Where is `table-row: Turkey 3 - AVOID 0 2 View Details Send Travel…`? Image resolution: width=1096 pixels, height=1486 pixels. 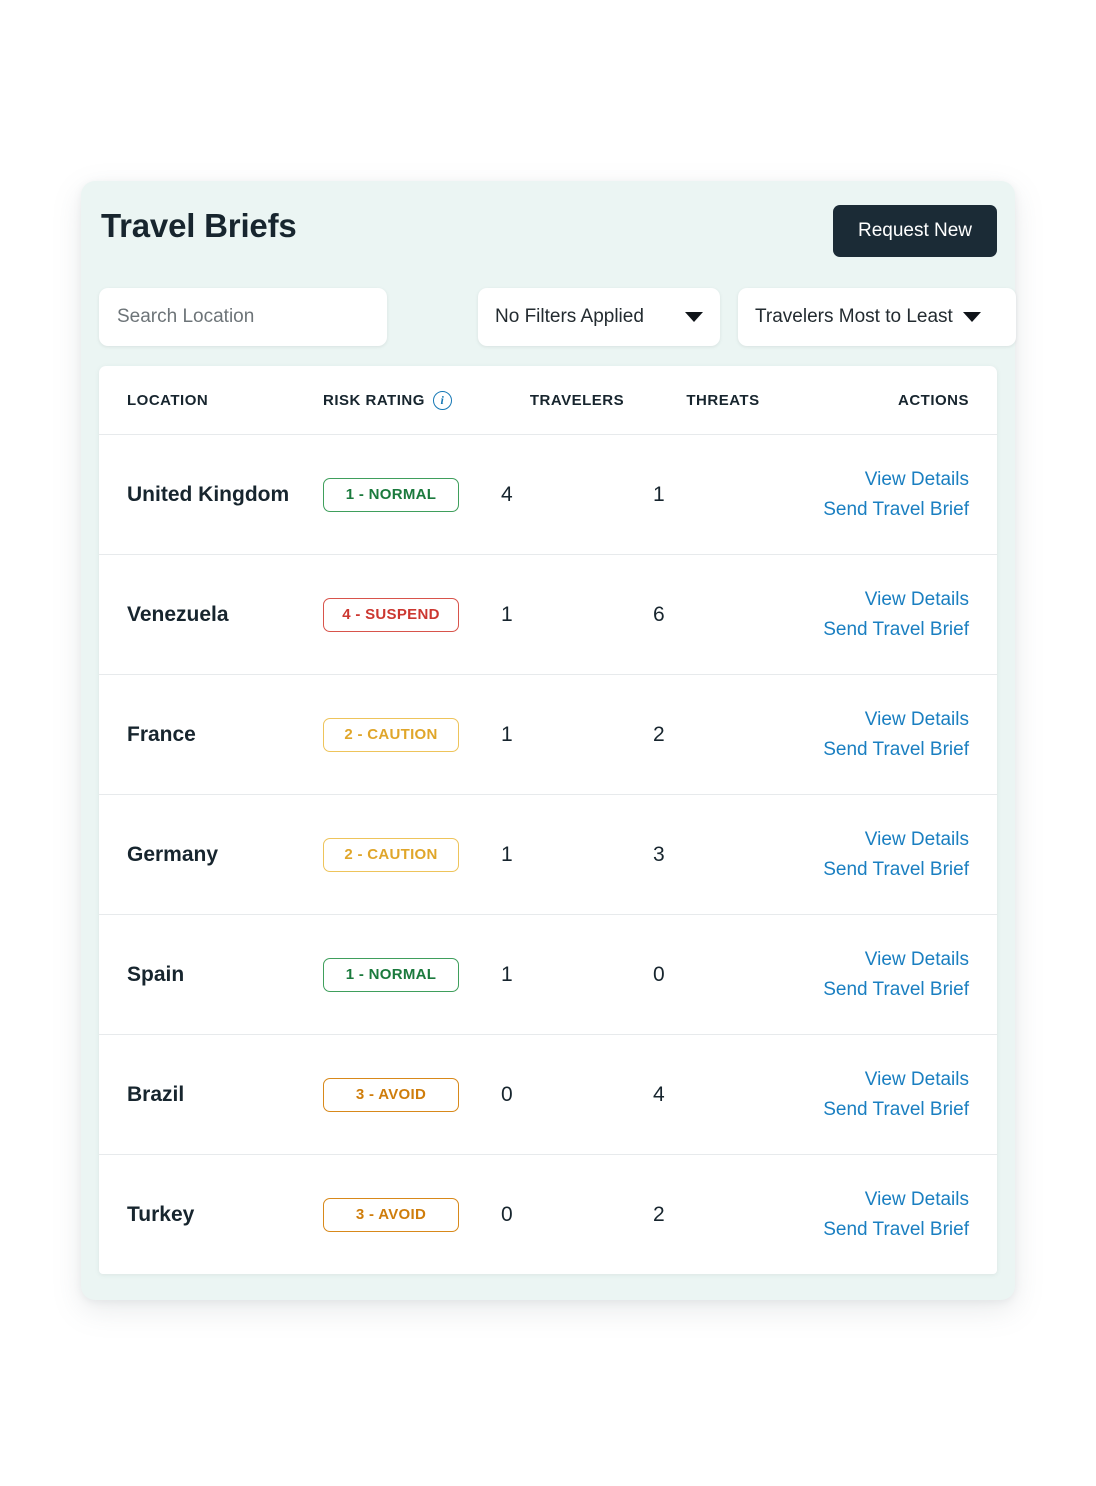 table-row: Turkey 3 - AVOID 0 2 View Details Send Travel… is located at coordinates (548, 1214).